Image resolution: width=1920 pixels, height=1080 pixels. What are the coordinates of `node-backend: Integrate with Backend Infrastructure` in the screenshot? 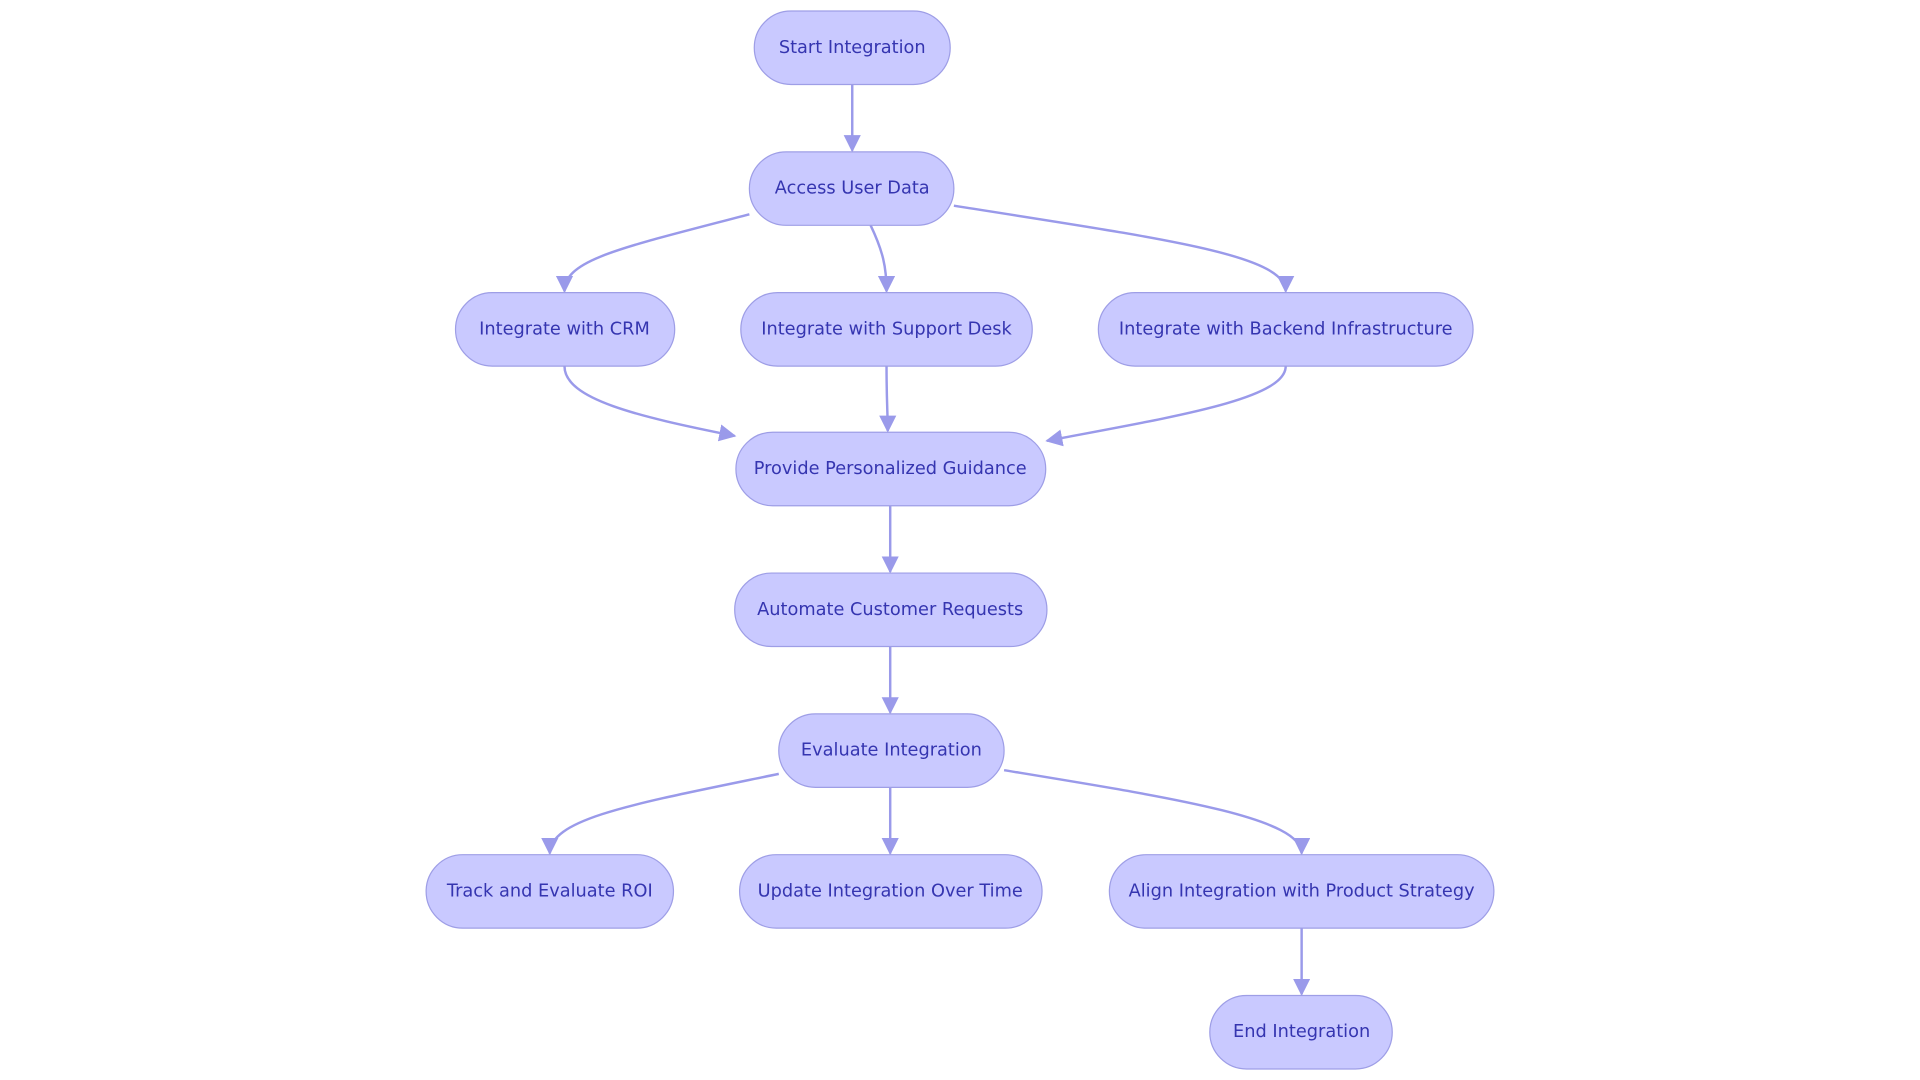 It's located at (1285, 329).